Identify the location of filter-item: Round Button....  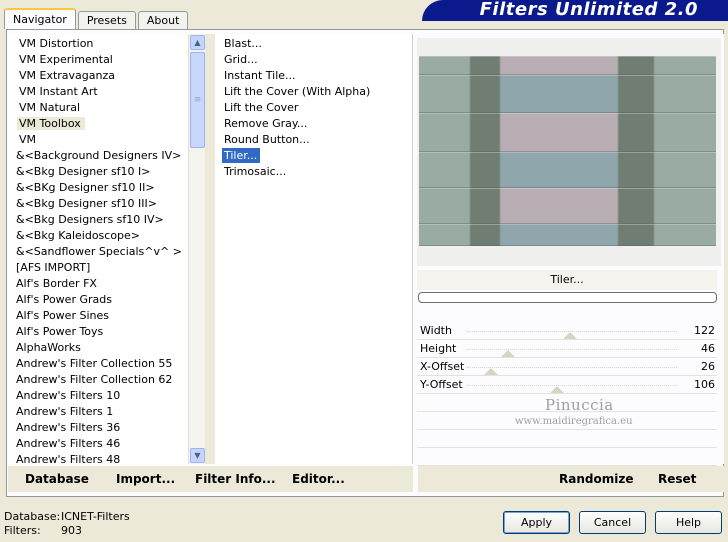
(313, 140).